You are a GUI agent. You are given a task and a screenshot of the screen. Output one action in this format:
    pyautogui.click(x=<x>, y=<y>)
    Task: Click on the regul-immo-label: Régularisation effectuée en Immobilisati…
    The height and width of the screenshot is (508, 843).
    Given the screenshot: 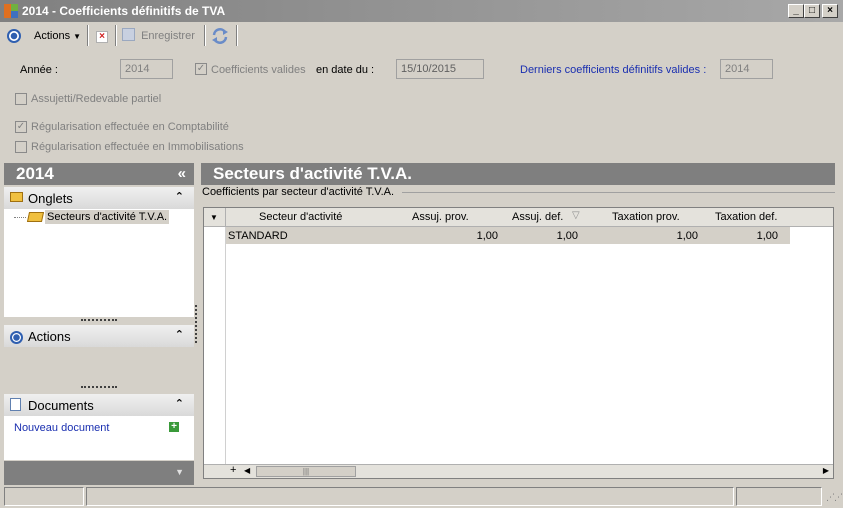 What is the action you would take?
    pyautogui.click(x=137, y=147)
    